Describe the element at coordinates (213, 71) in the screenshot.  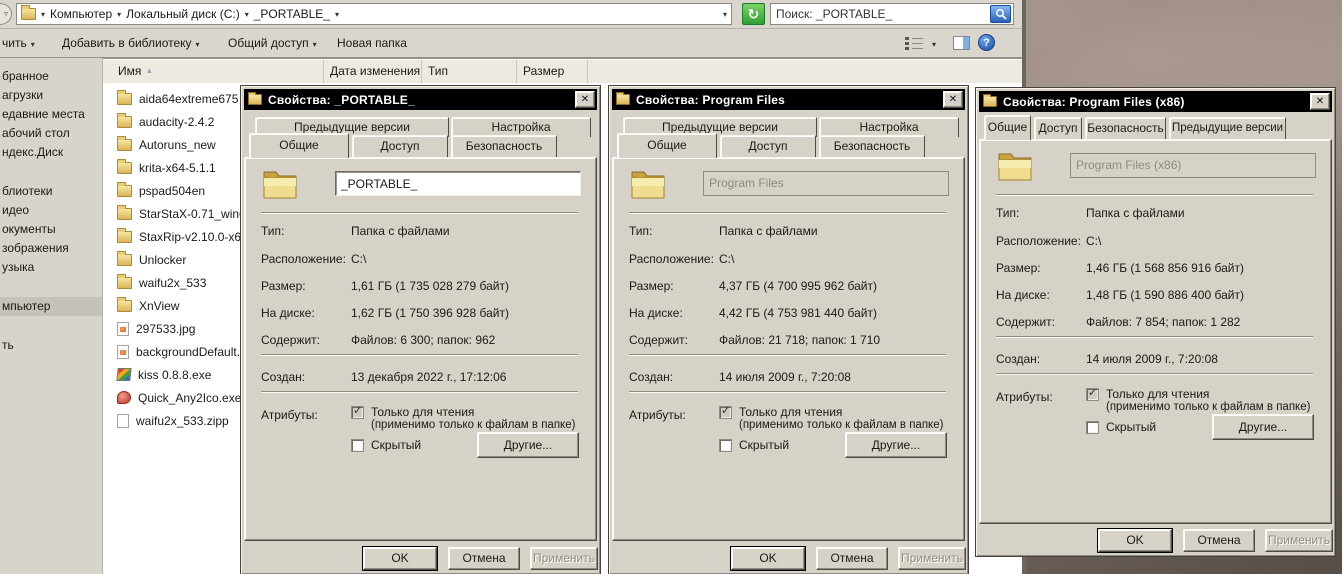
I see `column-header-name: Имя ▲` at that location.